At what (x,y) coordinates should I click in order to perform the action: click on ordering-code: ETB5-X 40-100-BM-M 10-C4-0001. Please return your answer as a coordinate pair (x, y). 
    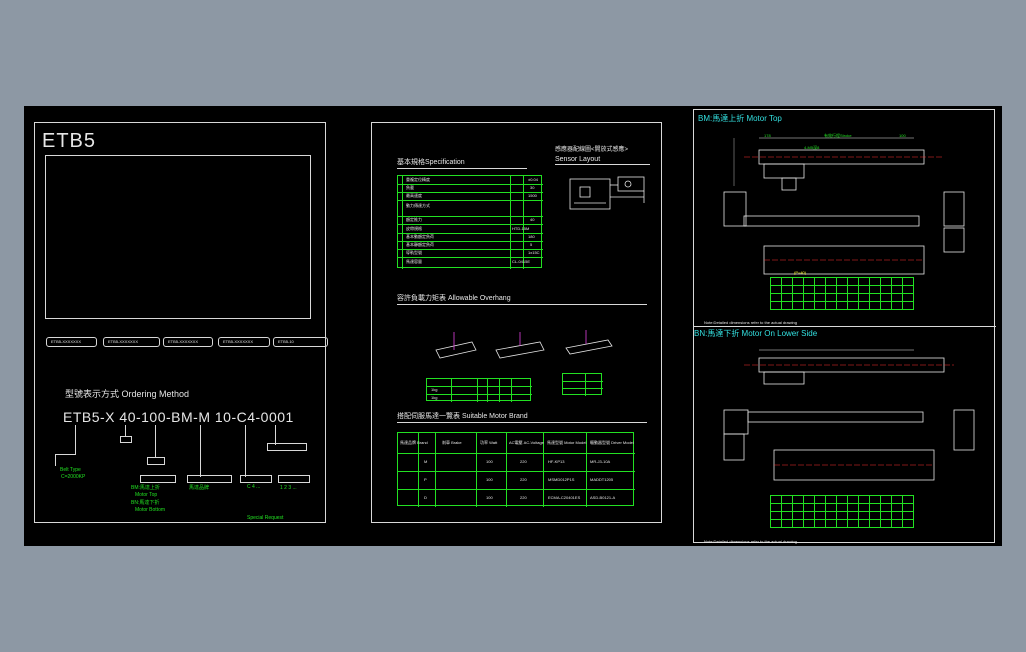
    Looking at the image, I should click on (178, 417).